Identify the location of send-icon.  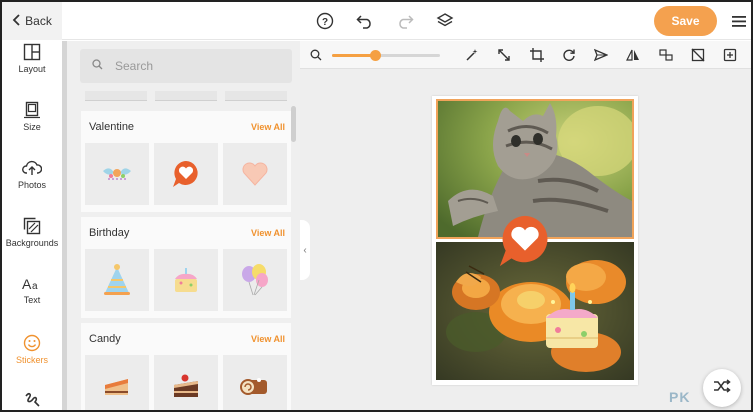
(601, 55).